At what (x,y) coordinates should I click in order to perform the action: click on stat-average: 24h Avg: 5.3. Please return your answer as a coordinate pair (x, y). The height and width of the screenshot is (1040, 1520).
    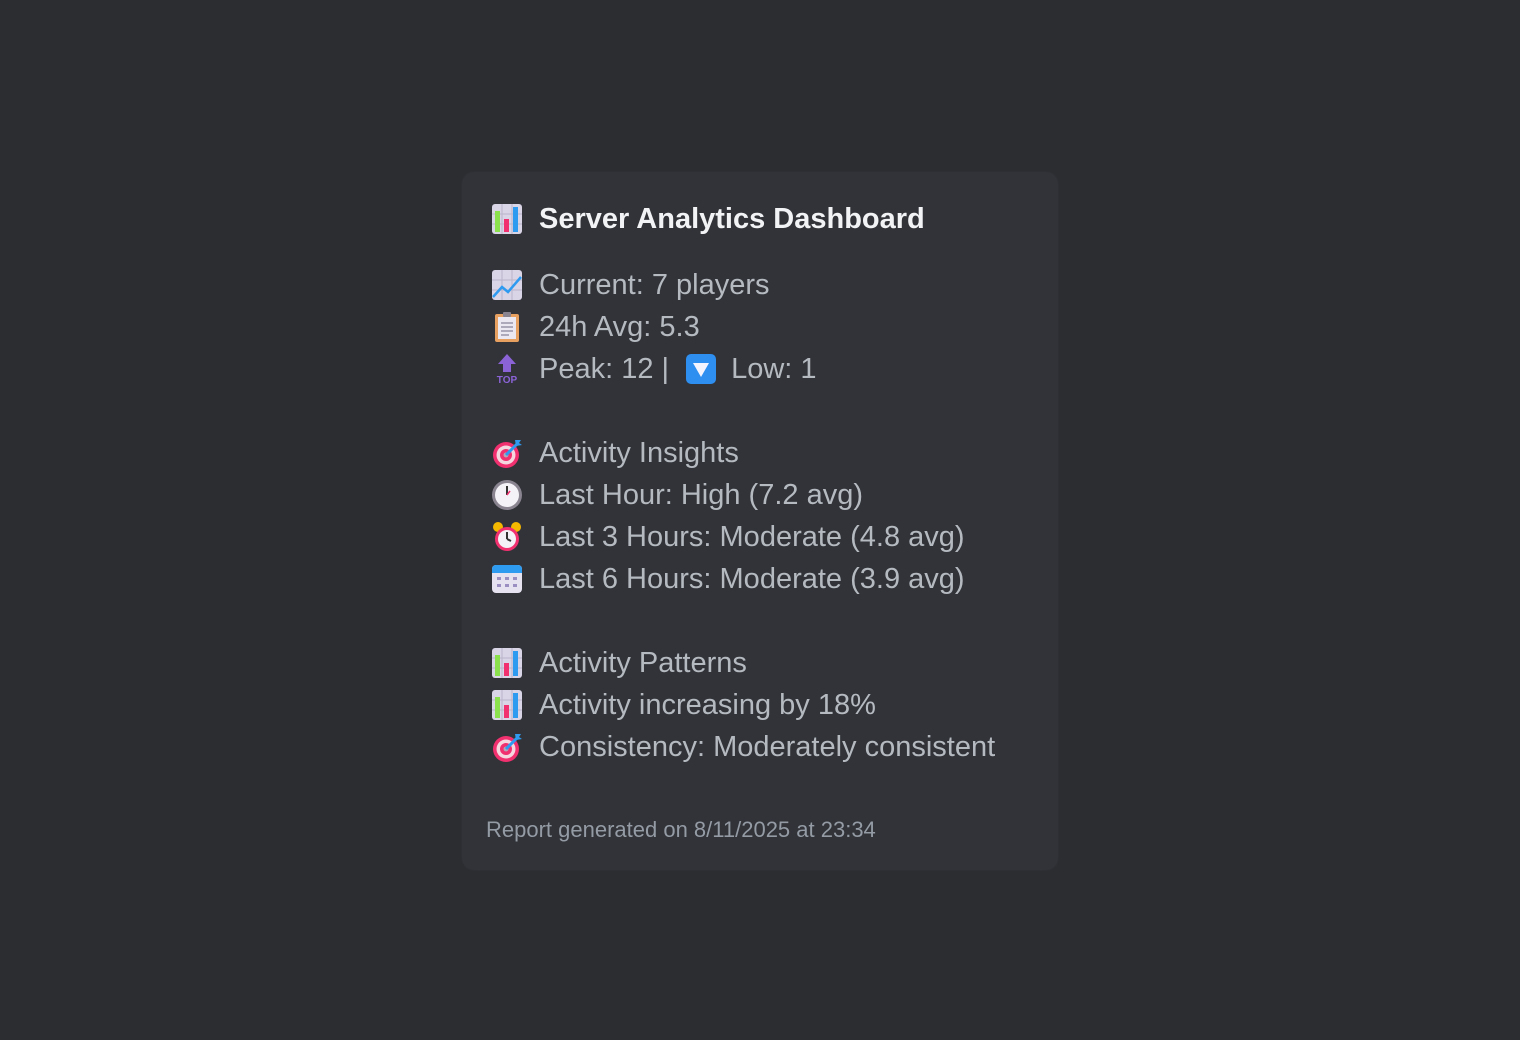
    Looking at the image, I should click on (595, 327).